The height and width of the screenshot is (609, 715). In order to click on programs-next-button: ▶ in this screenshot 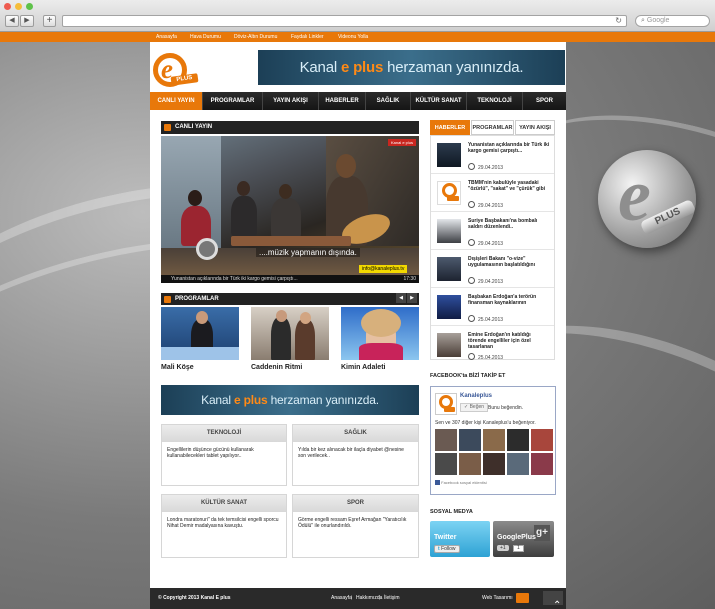, I will do `click(412, 298)`.